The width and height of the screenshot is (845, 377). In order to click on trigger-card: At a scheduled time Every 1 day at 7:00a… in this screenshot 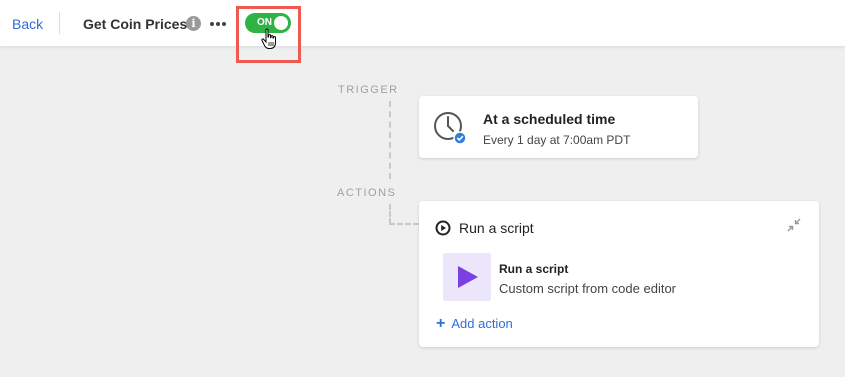, I will do `click(558, 127)`.